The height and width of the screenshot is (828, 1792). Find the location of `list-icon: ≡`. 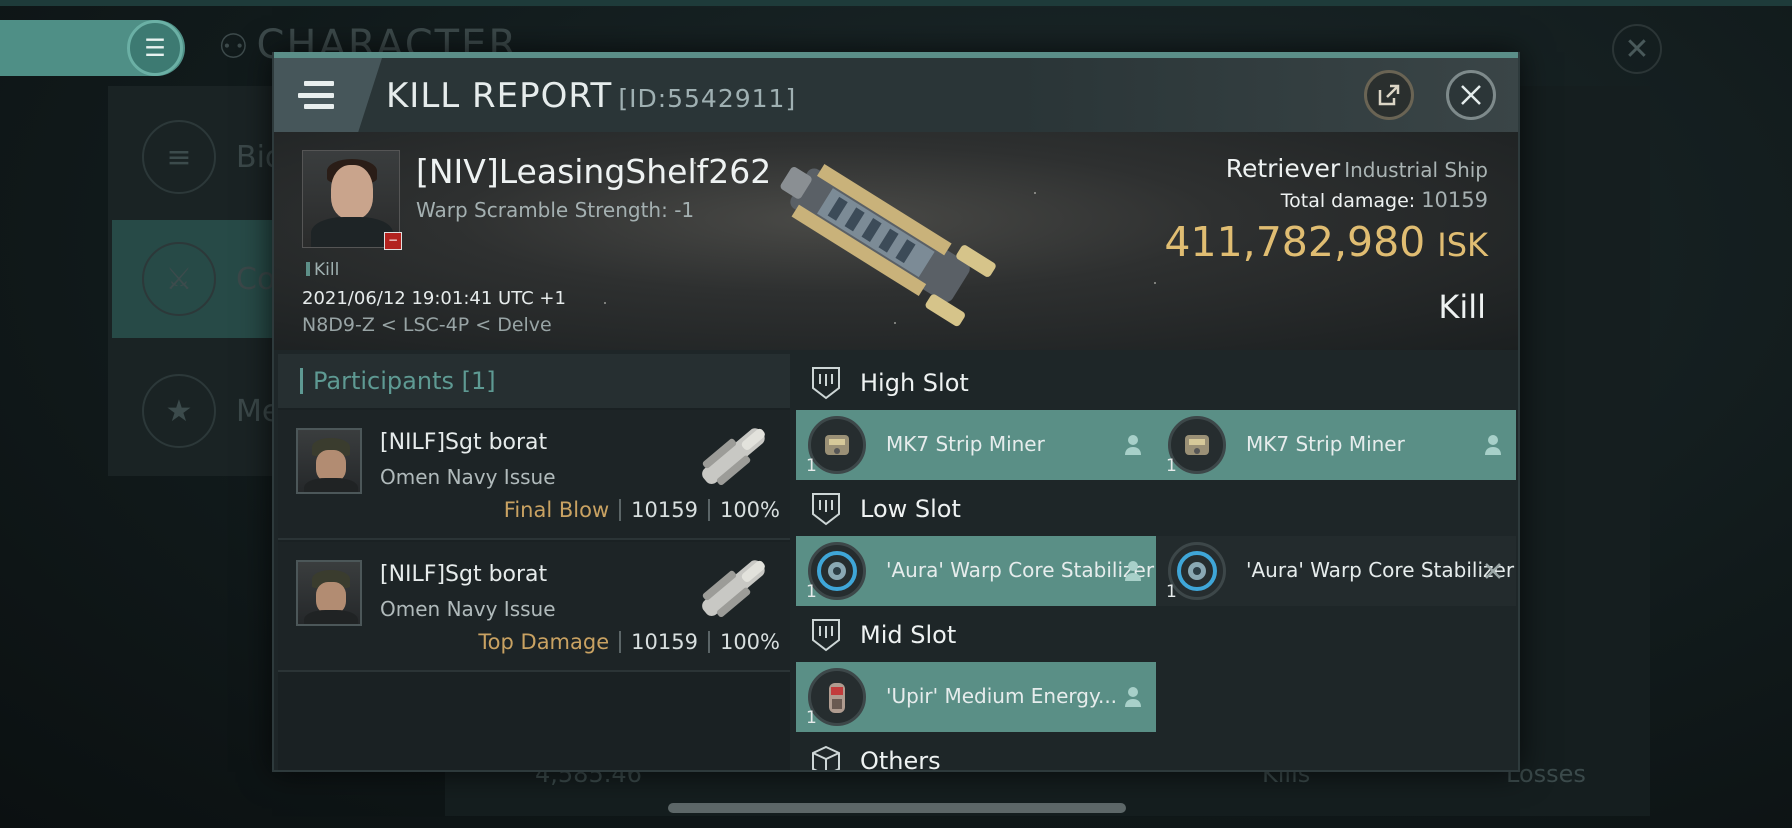

list-icon: ≡ is located at coordinates (179, 157).